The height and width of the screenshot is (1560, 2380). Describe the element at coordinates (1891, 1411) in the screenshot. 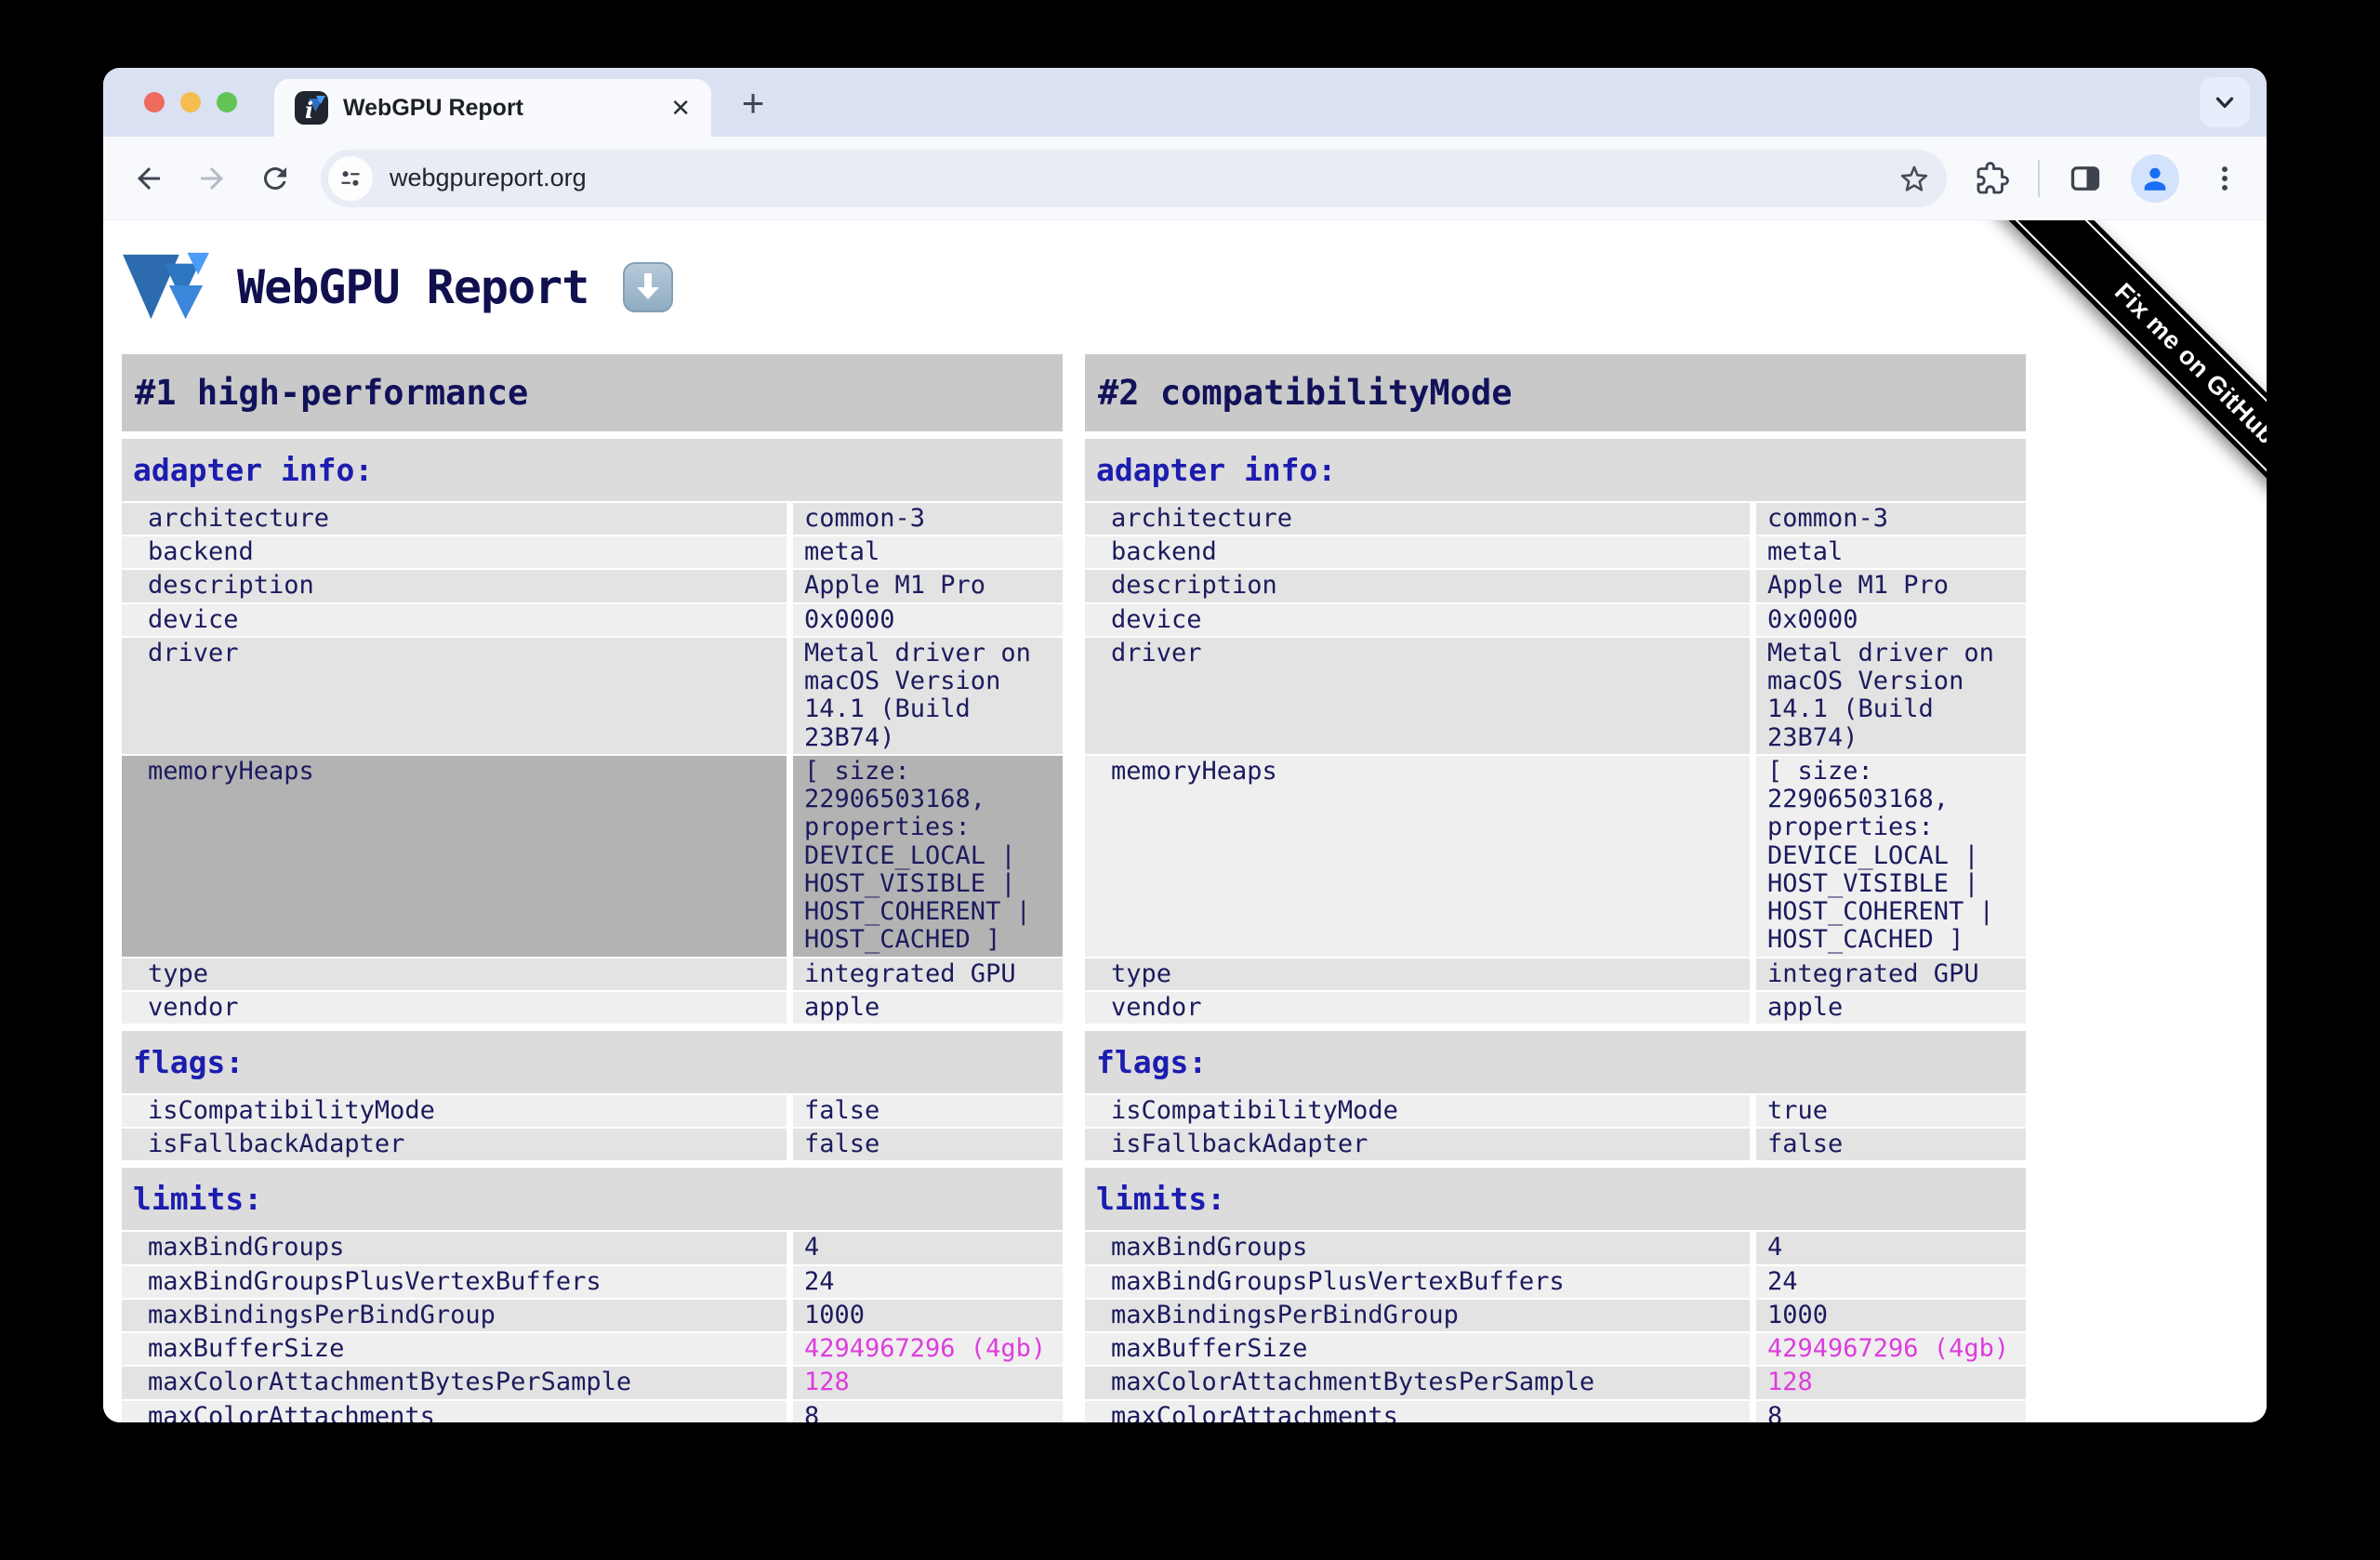

I see `row-value: 8` at that location.